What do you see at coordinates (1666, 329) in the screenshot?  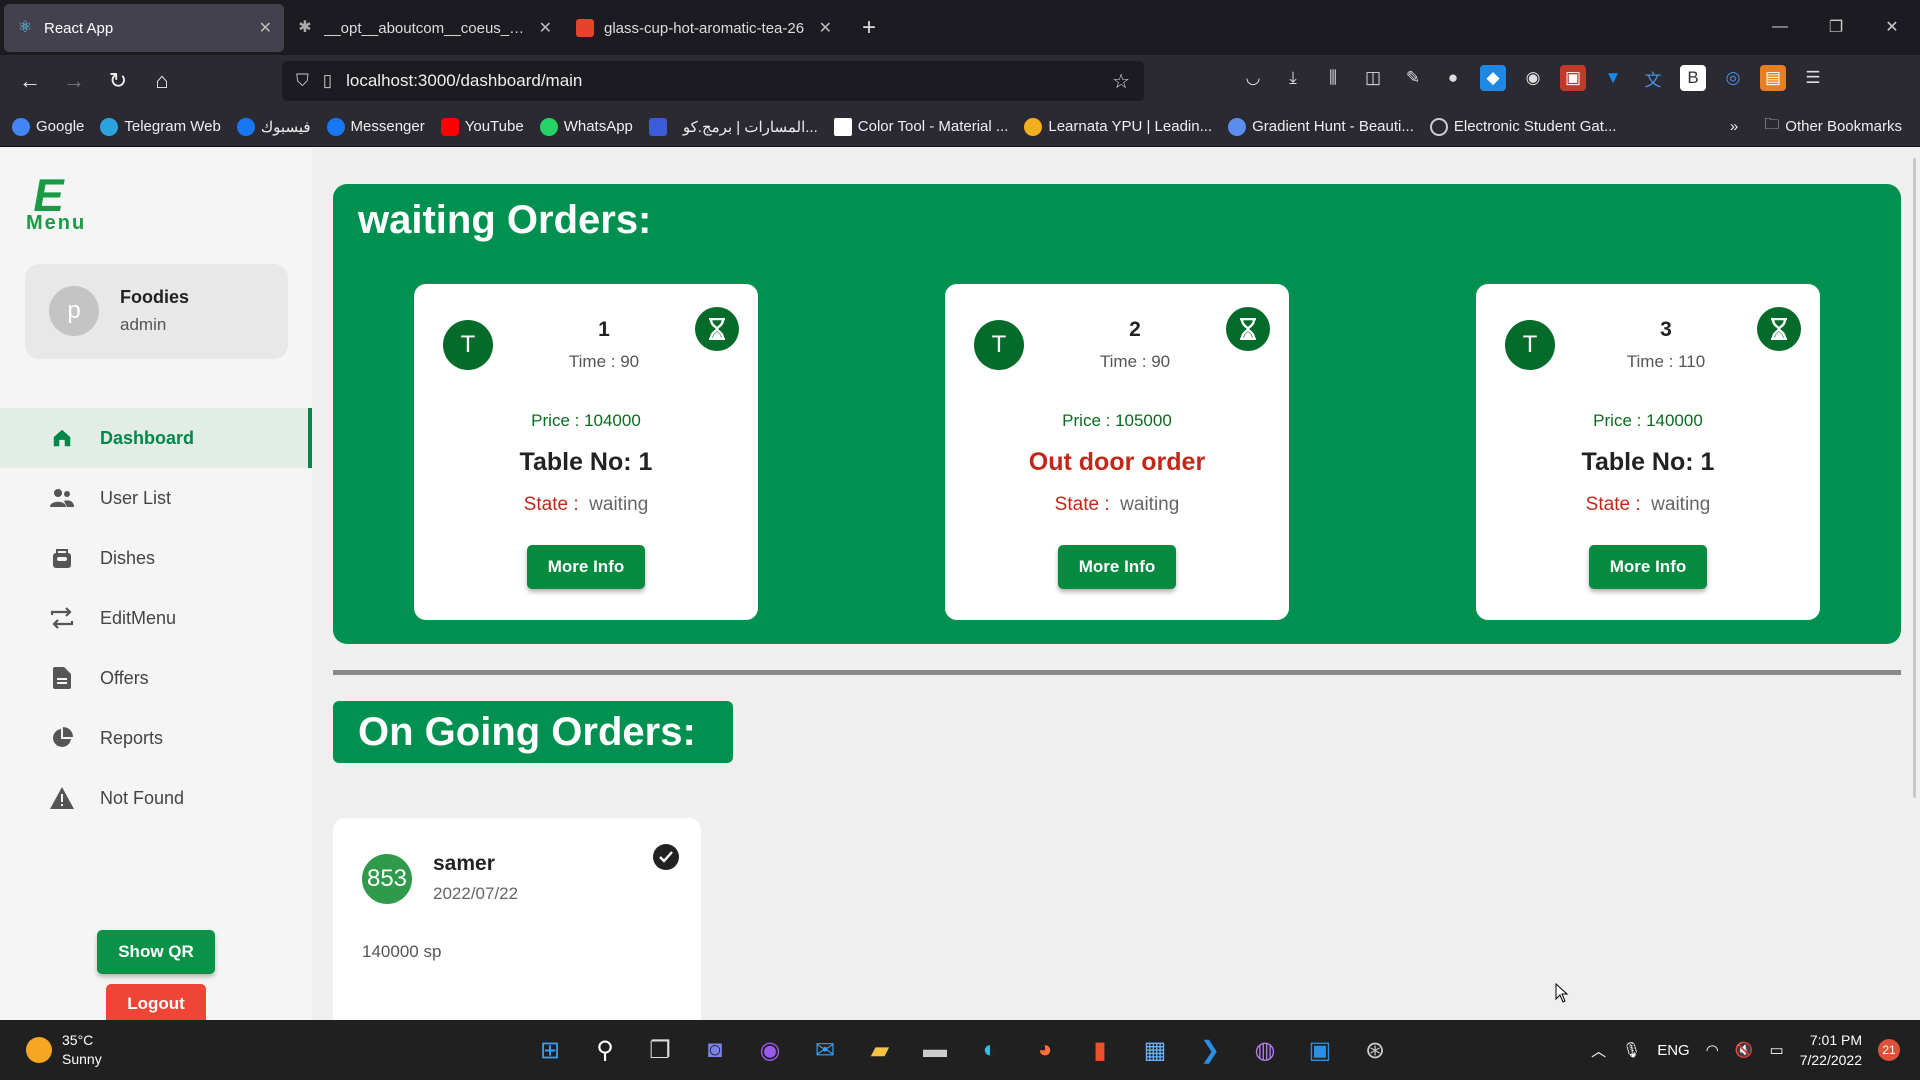 I see `order-number: 3` at bounding box center [1666, 329].